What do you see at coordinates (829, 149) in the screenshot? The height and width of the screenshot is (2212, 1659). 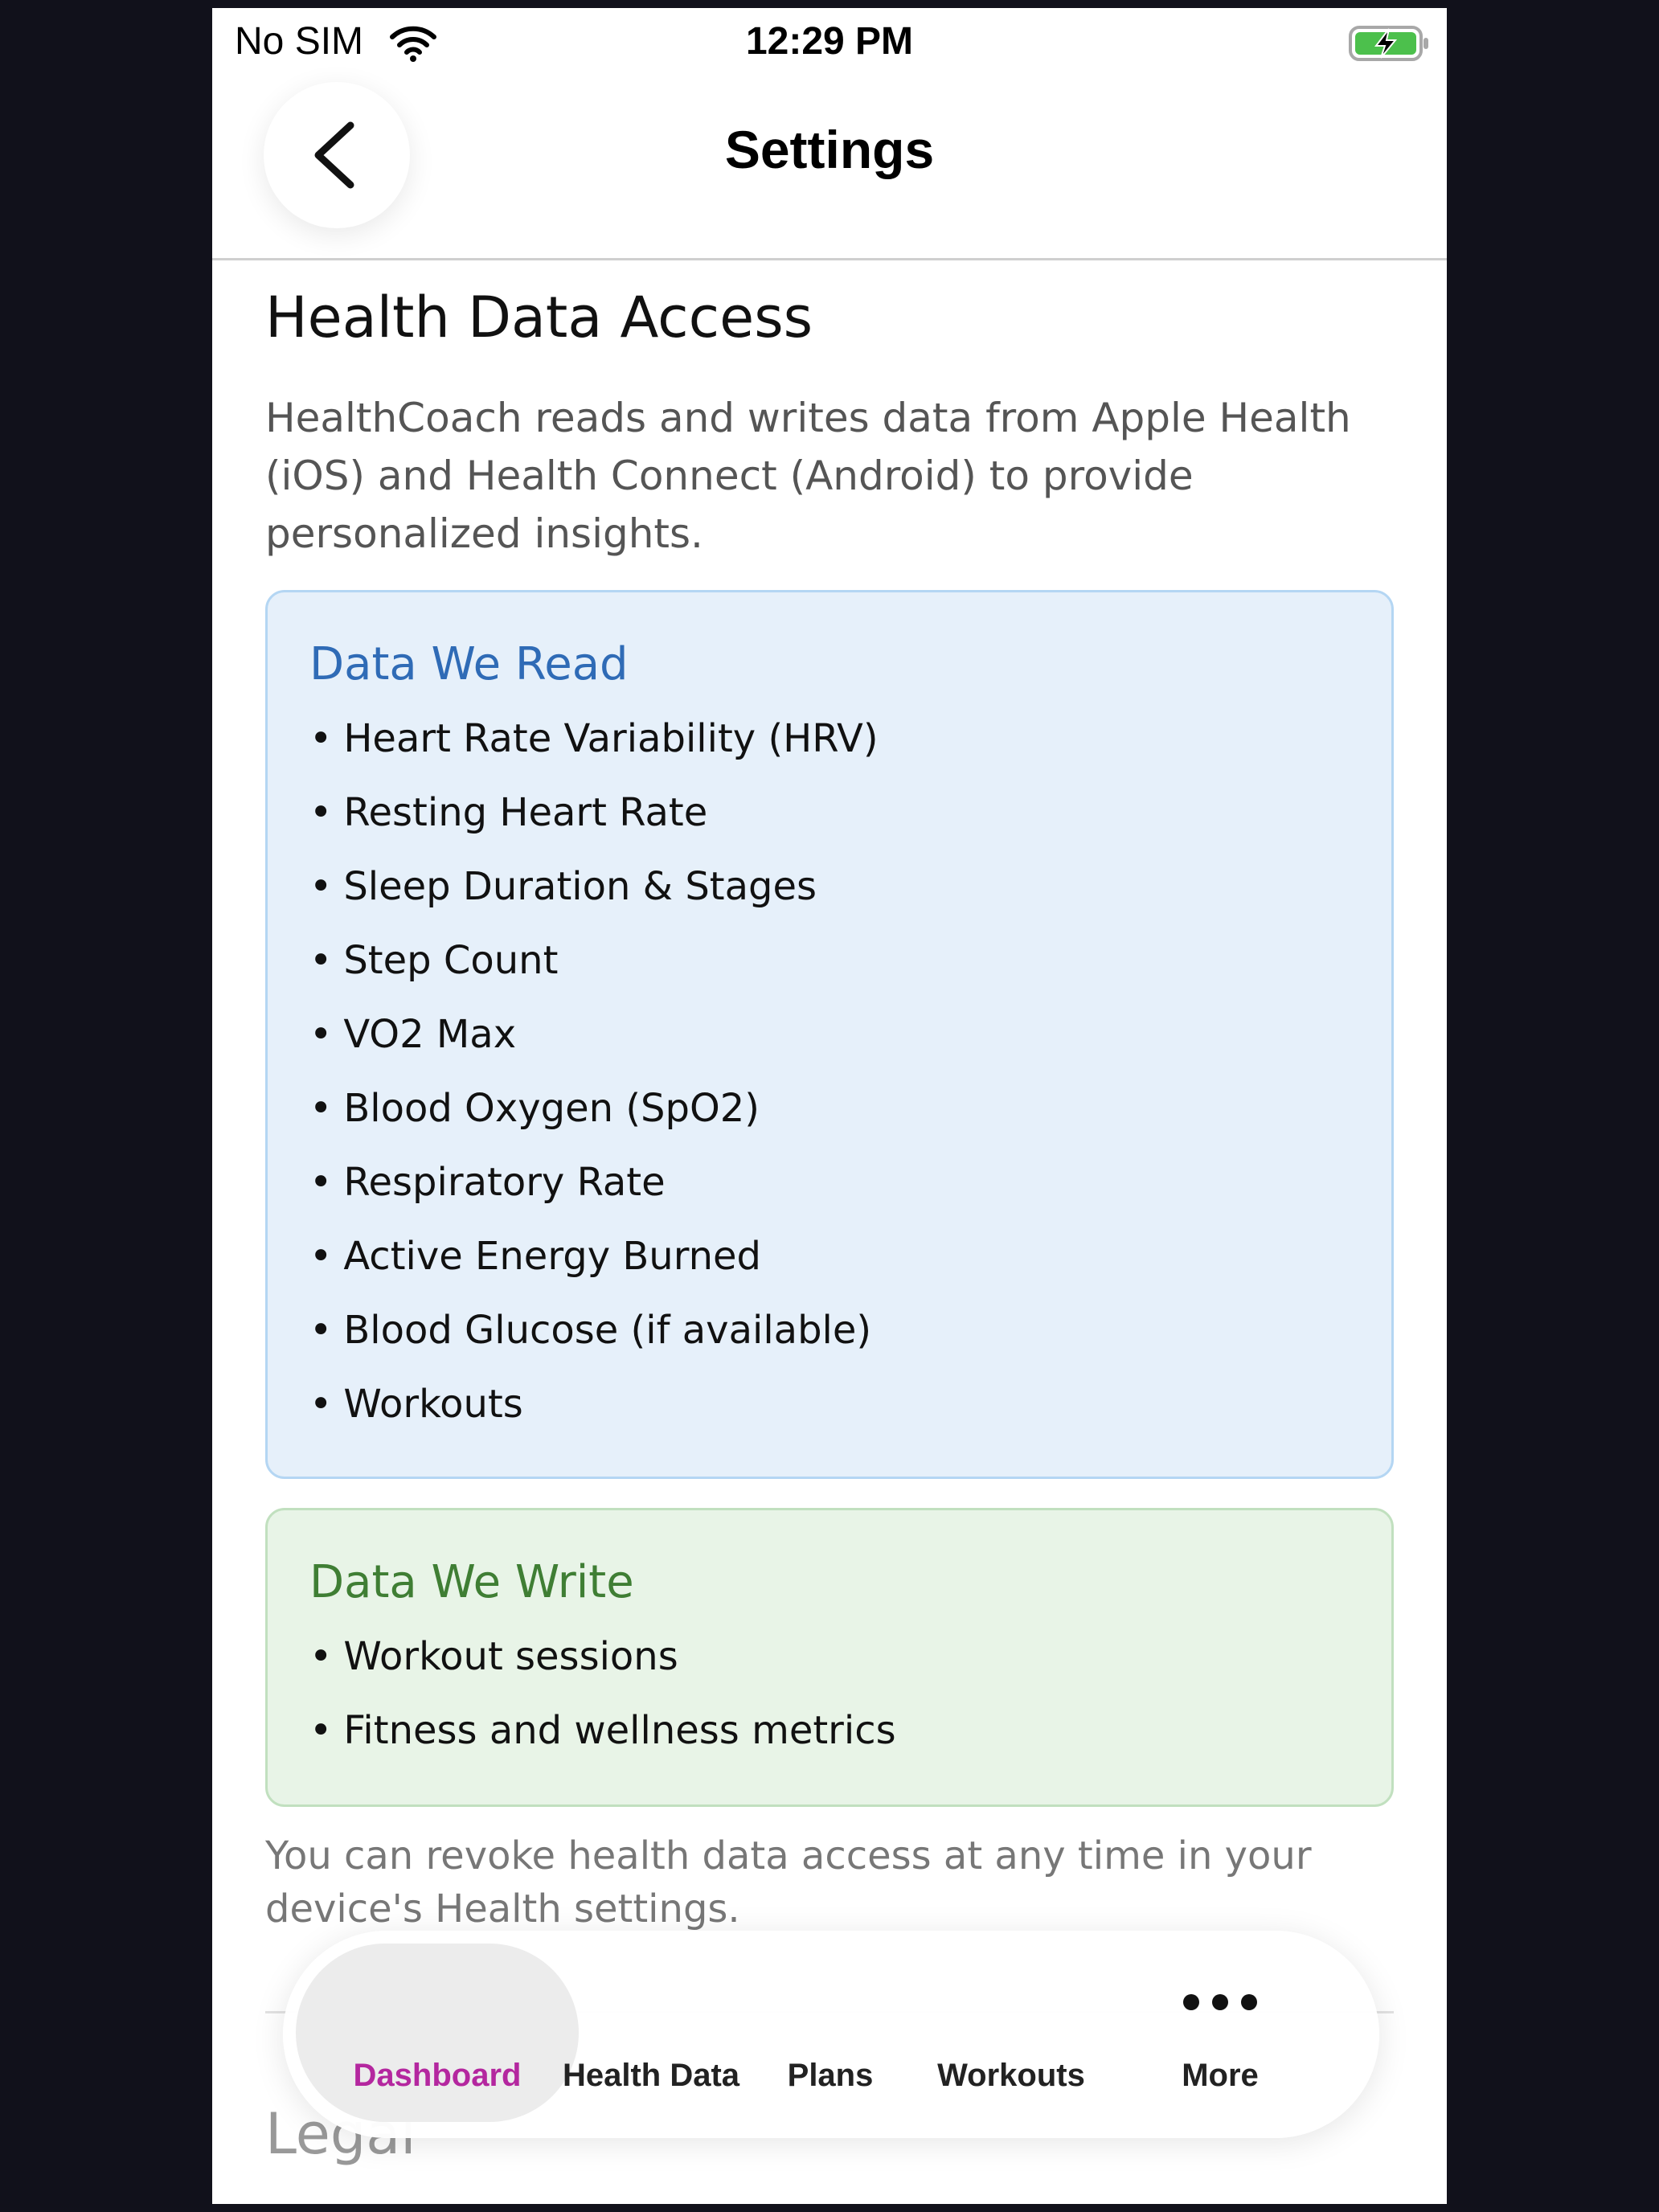 I see `page-title: Settings` at bounding box center [829, 149].